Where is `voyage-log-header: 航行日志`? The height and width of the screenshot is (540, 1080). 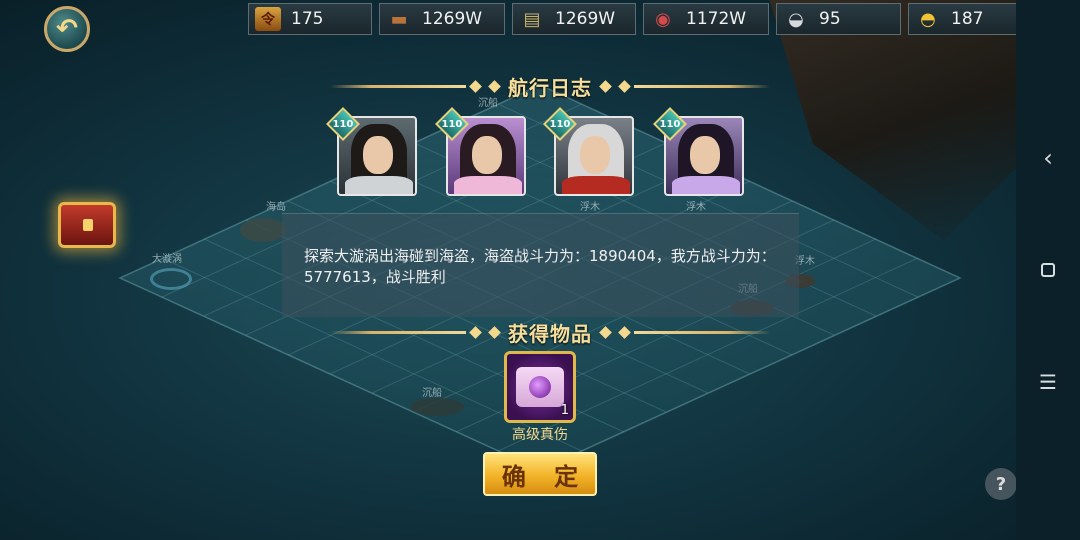 voyage-log-header: 航行日志 is located at coordinates (550, 86).